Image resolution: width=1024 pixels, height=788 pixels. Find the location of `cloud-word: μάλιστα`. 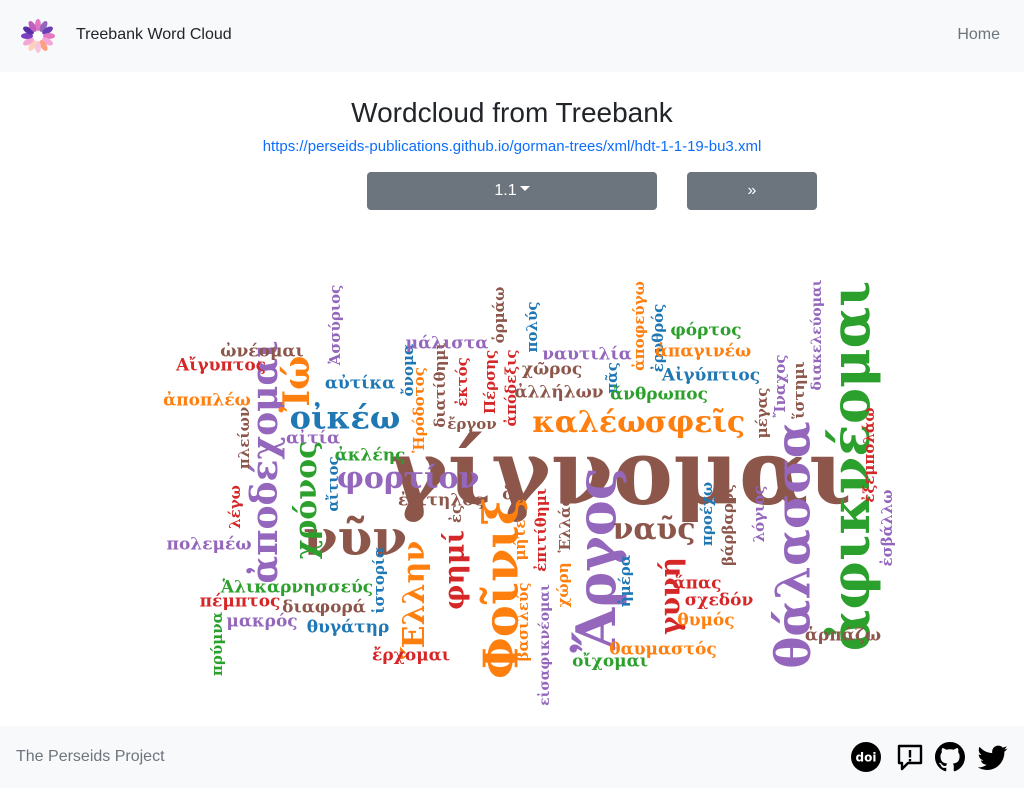

cloud-word: μάλιστα is located at coordinates (447, 344).